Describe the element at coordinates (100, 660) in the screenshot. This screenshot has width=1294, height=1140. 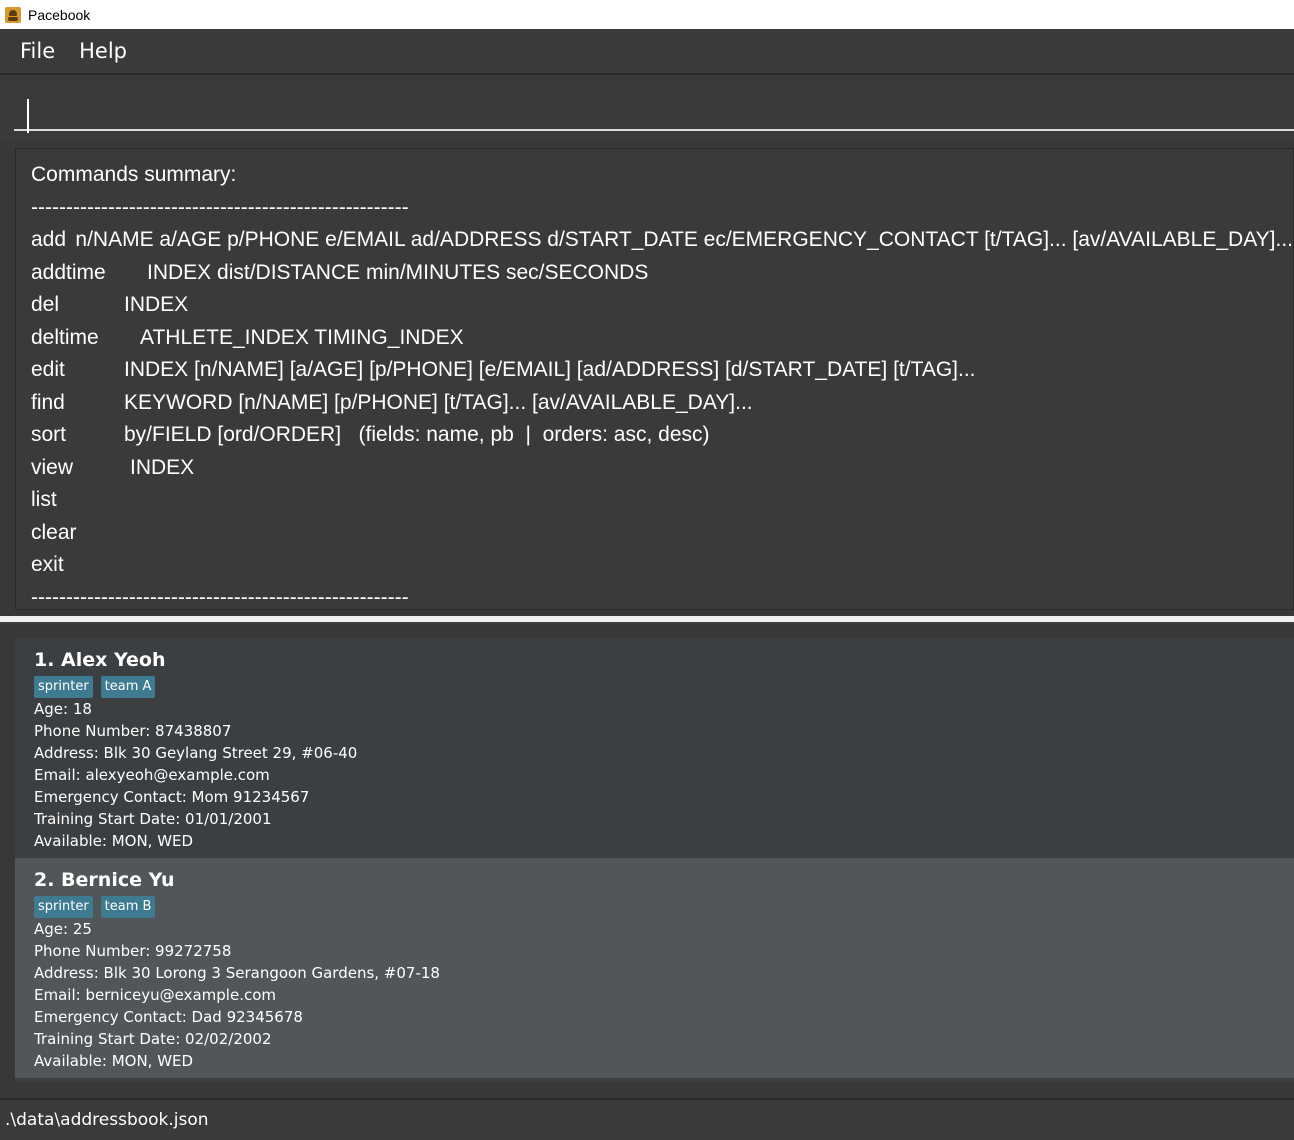
I see `person-name: 1. Alex Yeoh` at that location.